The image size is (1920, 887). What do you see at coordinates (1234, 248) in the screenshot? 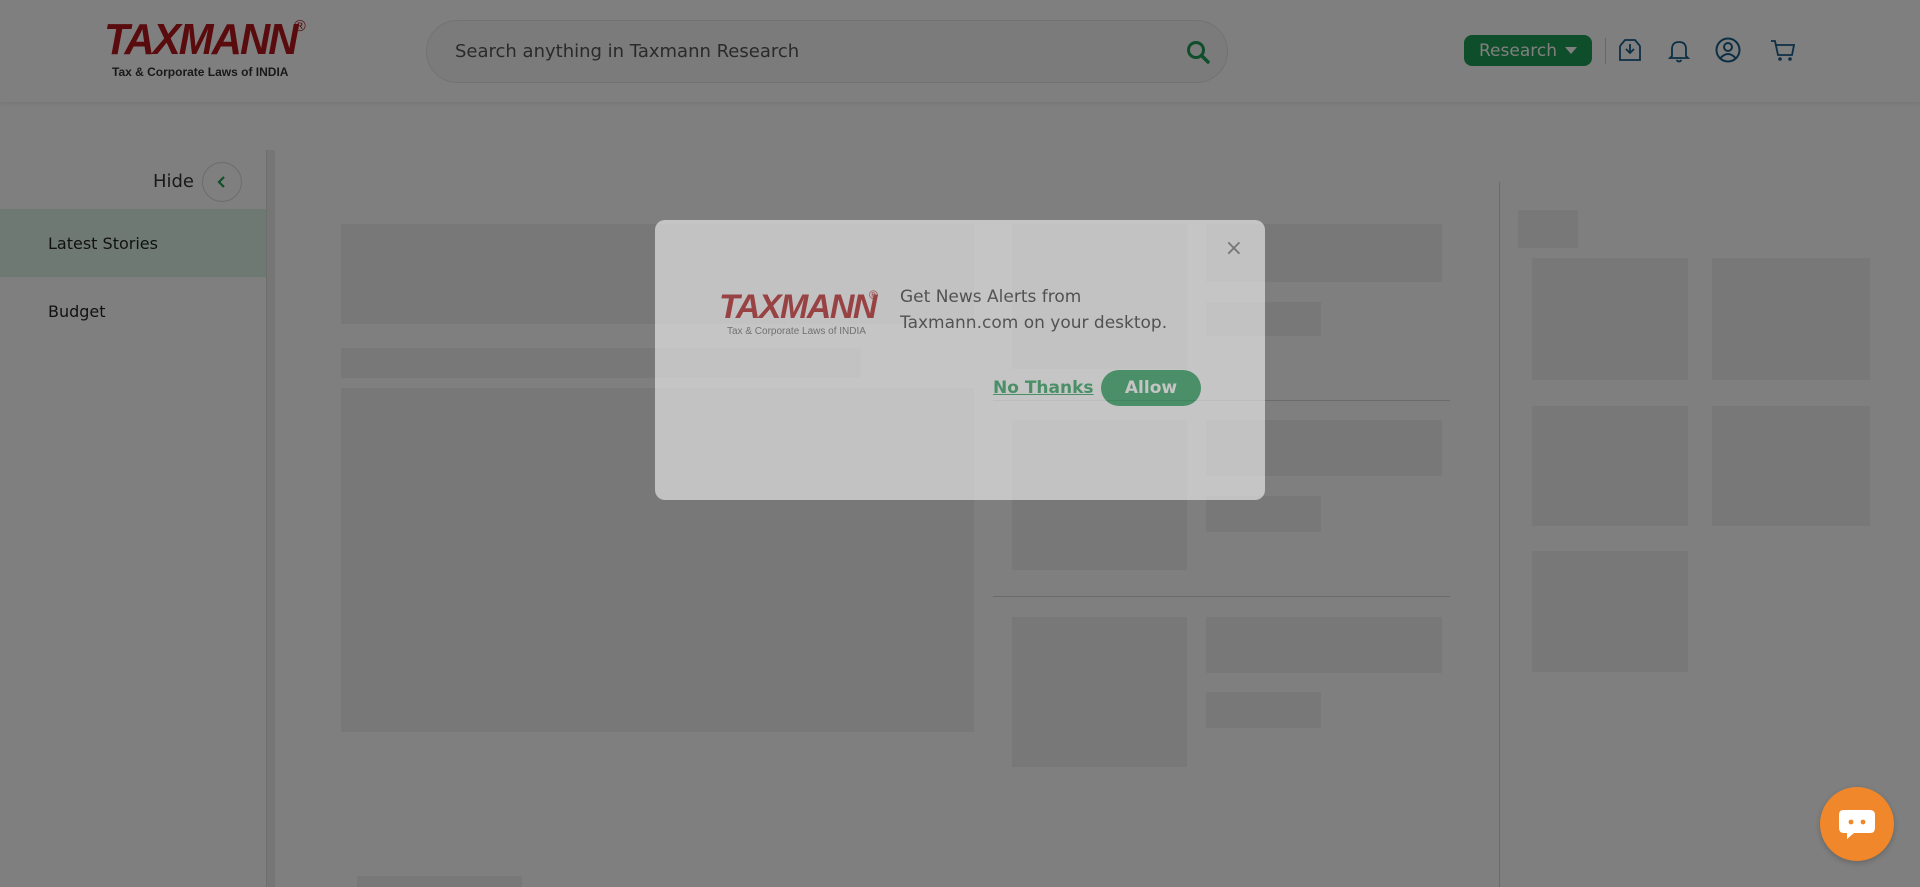
I see `close-icon: ×` at bounding box center [1234, 248].